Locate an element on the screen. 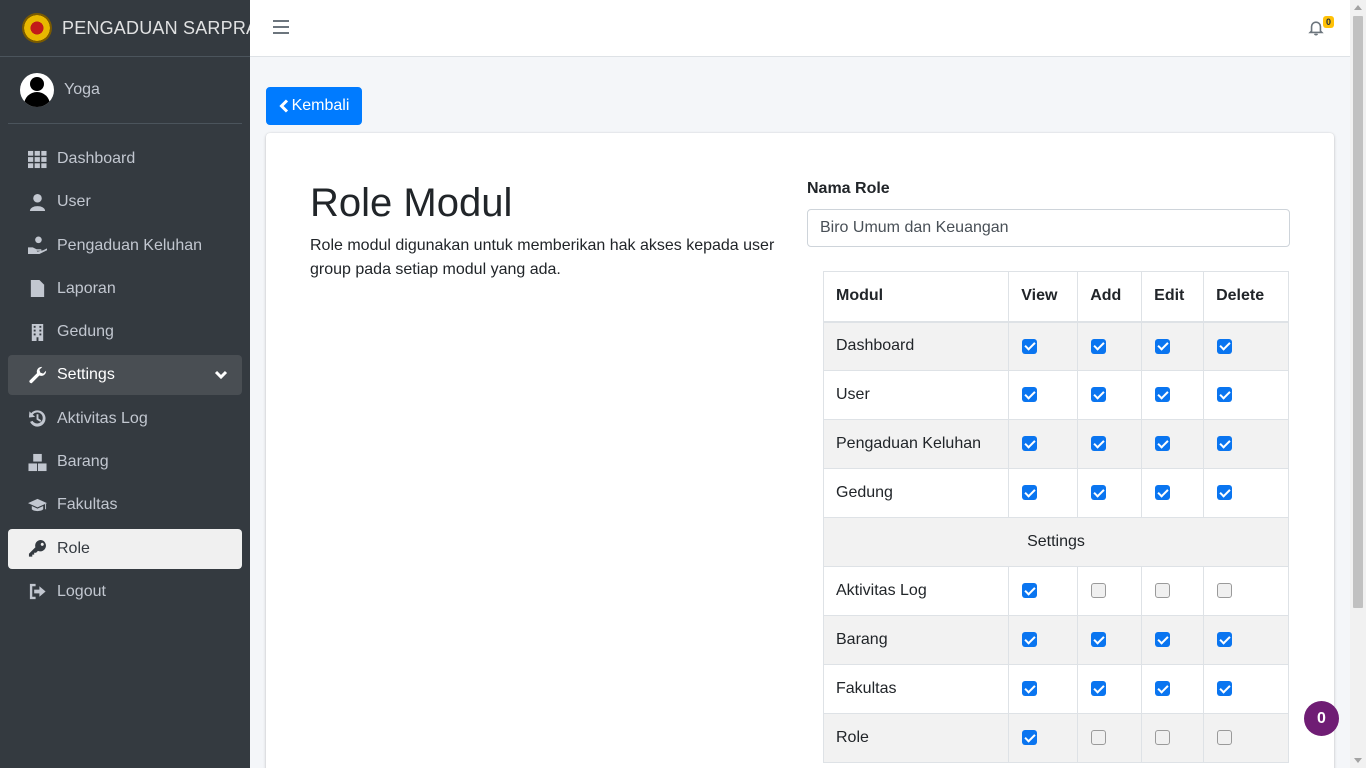 Image resolution: width=1366 pixels, height=768 pixels. page-title: Role Modul is located at coordinates (411, 203).